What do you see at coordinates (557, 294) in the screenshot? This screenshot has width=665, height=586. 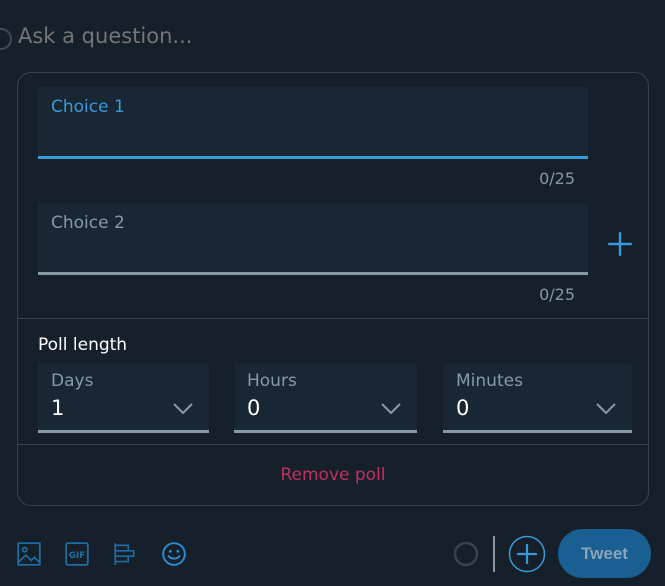 I see `choice-2-counter: 0/25` at bounding box center [557, 294].